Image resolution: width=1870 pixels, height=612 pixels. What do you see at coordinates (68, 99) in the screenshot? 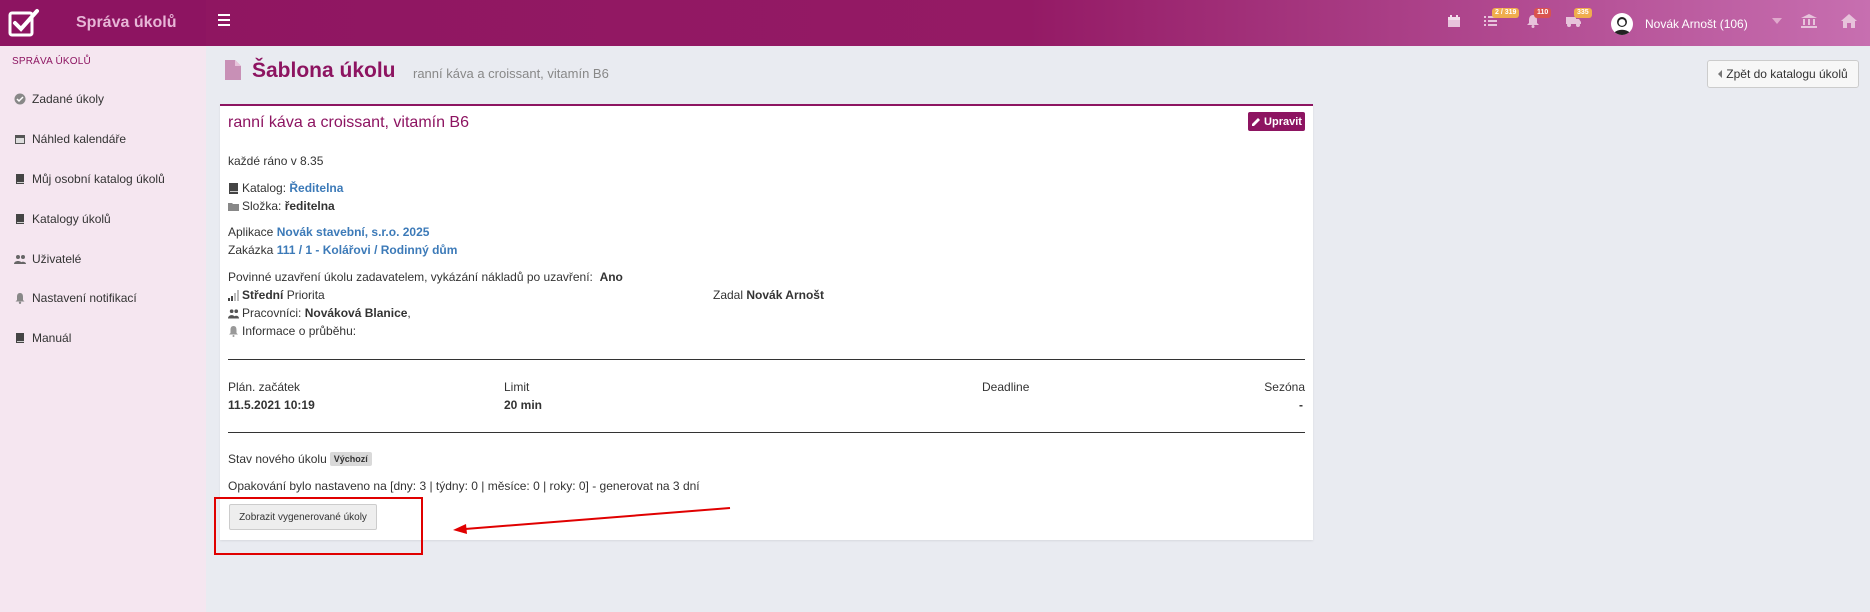
I see `sidebar-item-label: Zadané úkoly` at bounding box center [68, 99].